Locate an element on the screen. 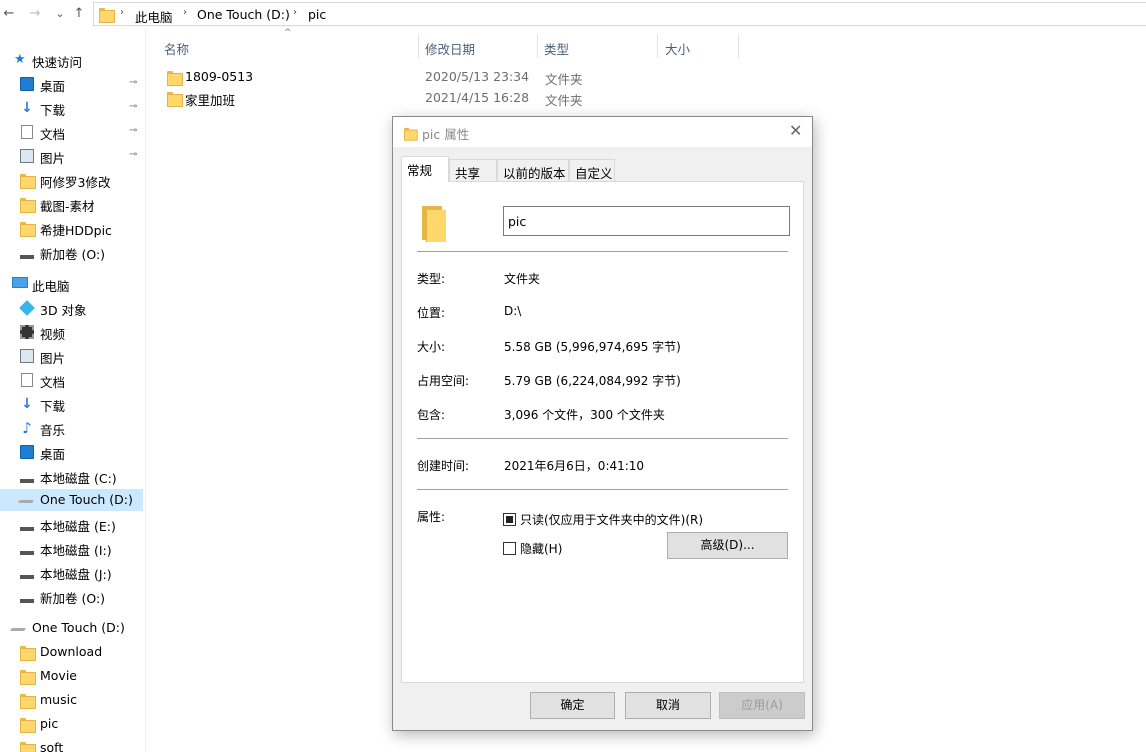  apply-button: 应用(A) is located at coordinates (762, 705).